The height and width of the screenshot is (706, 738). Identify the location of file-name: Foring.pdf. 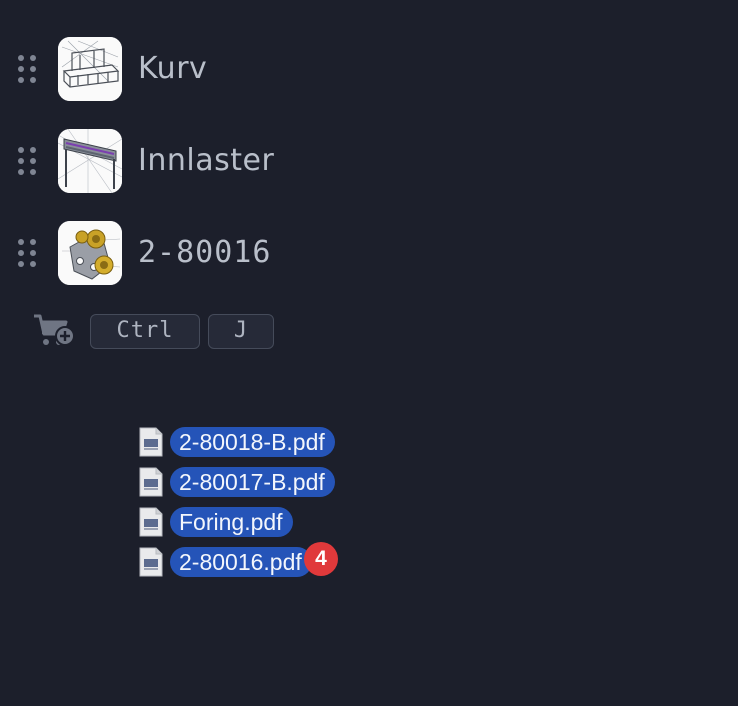
(231, 522).